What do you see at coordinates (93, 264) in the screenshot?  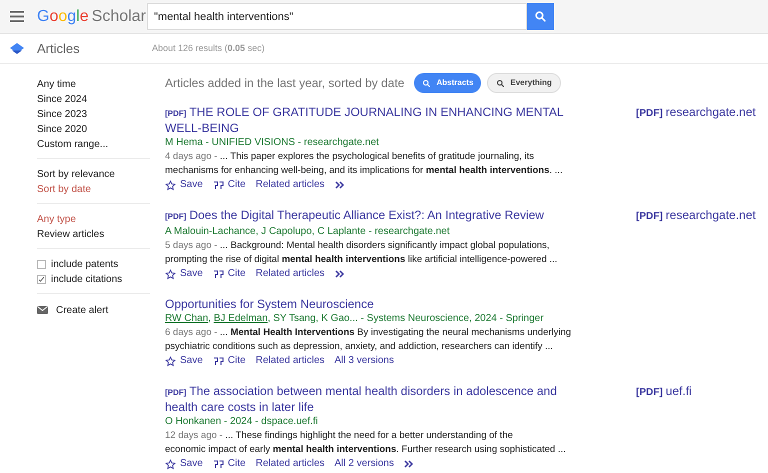 I see `checkbox-option: include patents` at bounding box center [93, 264].